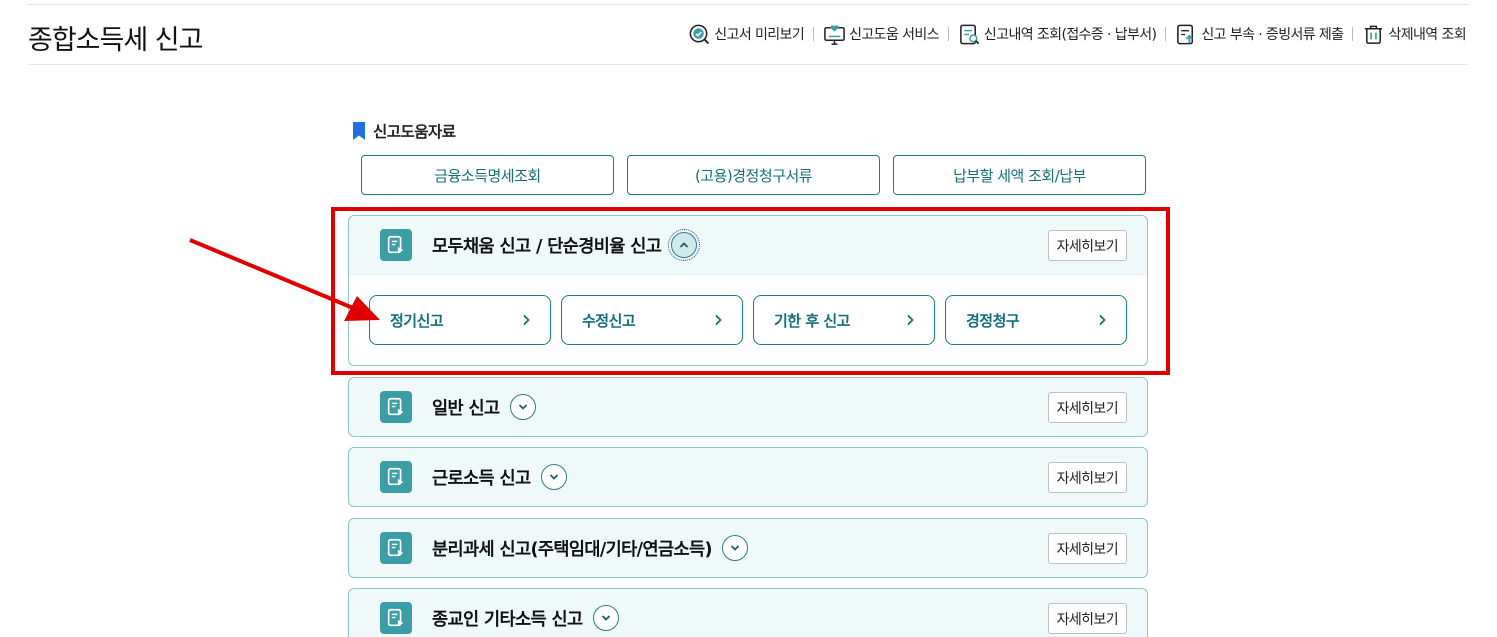 The width and height of the screenshot is (1497, 637). I want to click on accordion-title: 일반 신고, so click(484, 407).